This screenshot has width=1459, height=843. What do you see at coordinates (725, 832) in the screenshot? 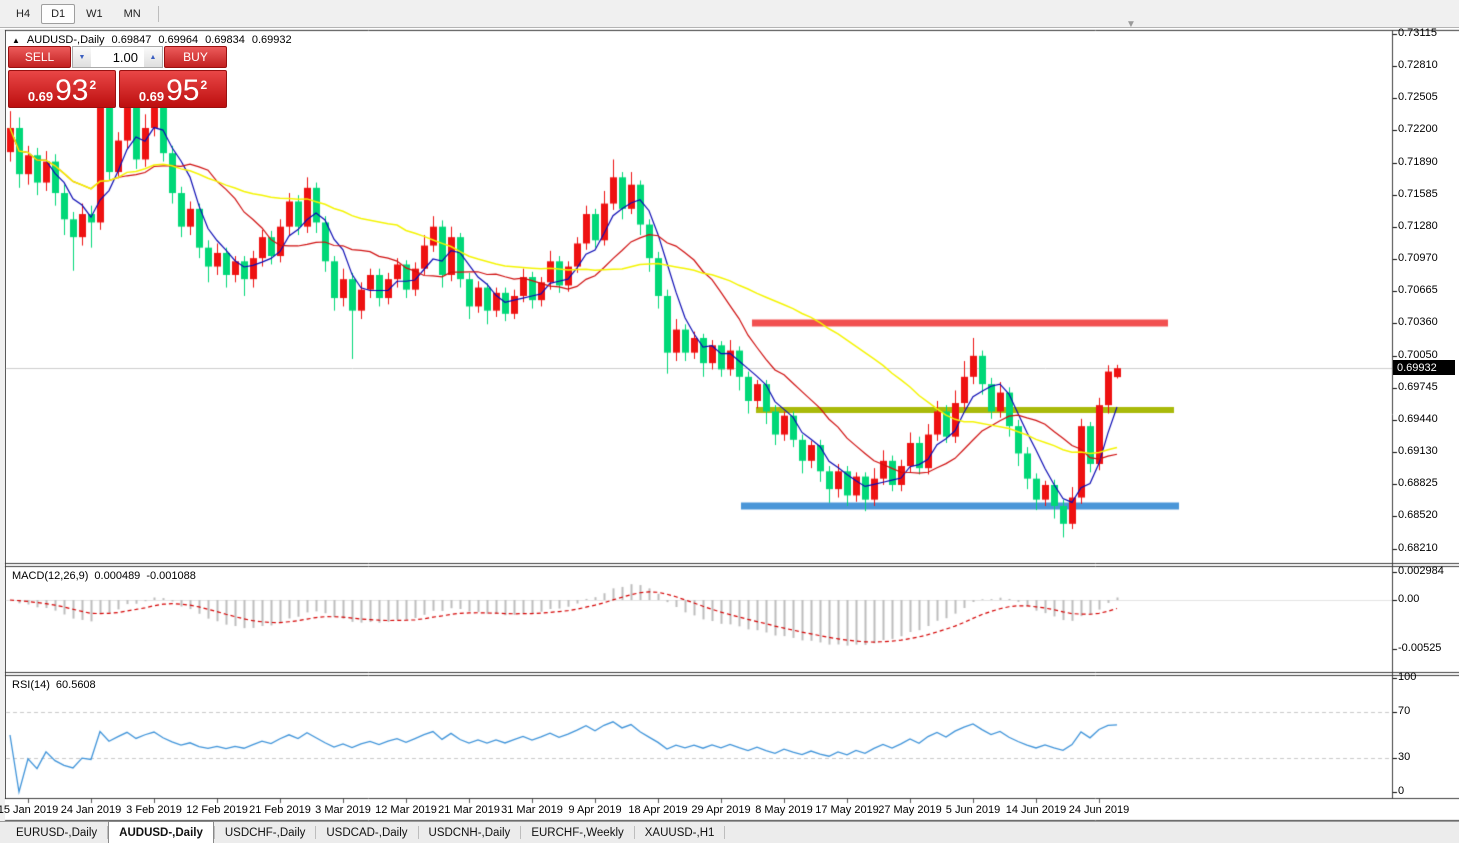
I see `tab-separator` at bounding box center [725, 832].